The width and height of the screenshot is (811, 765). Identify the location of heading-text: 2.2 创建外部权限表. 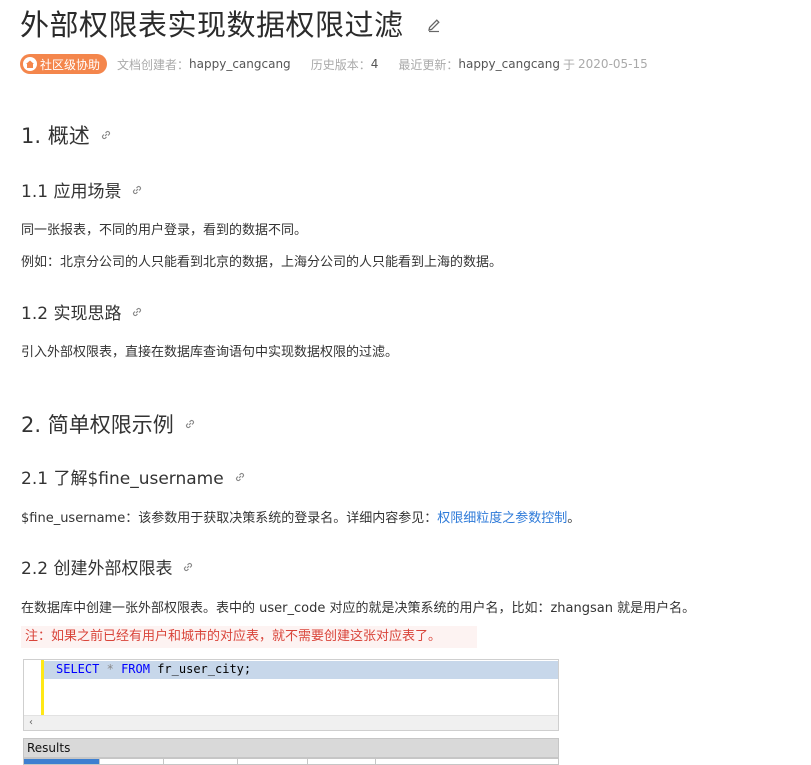
(97, 569).